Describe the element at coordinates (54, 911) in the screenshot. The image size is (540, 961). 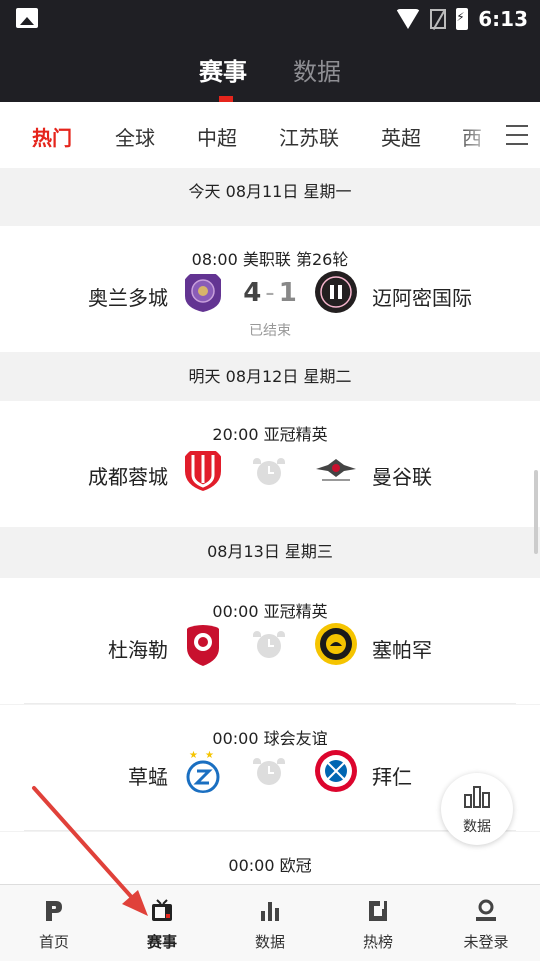
I see `home-p-icon` at that location.